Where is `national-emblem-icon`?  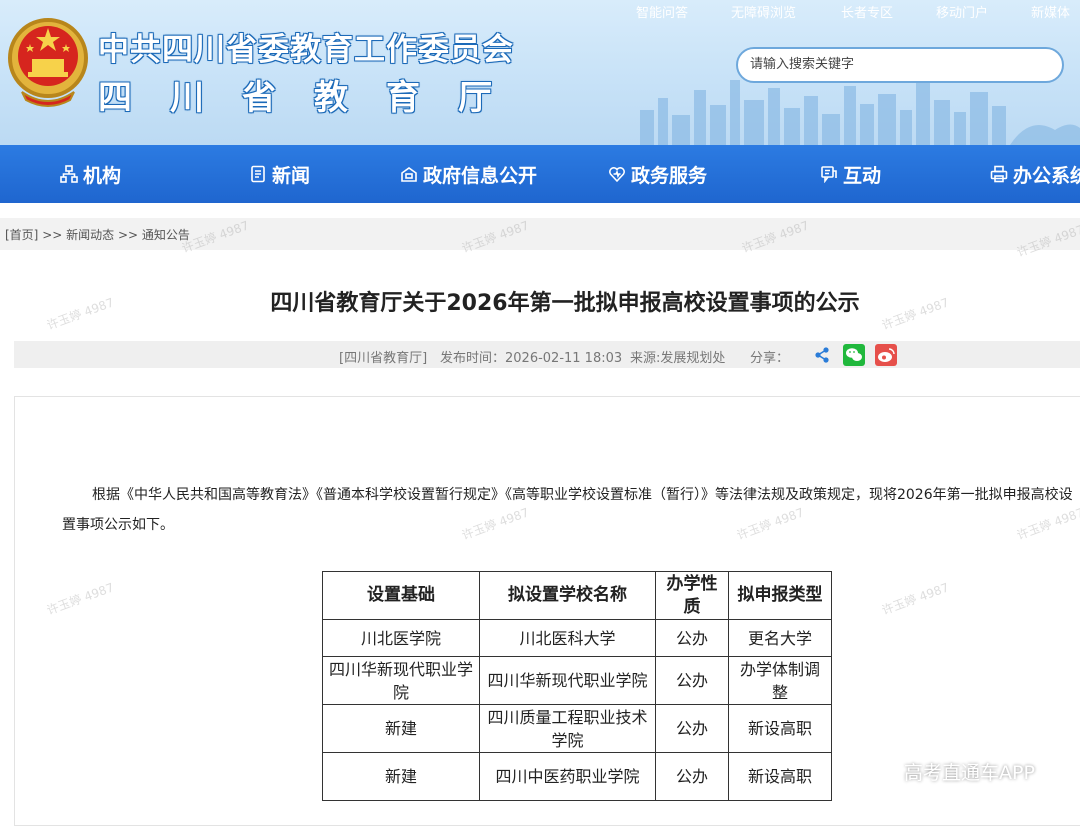
national-emblem-icon is located at coordinates (48, 62).